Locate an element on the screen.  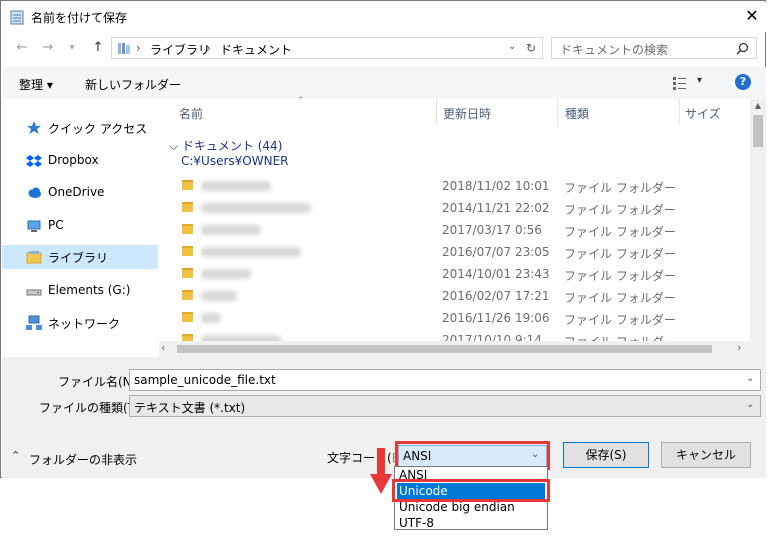
table-row: 2014/10/01 23:43 ファイル フォルダー is located at coordinates (456, 274).